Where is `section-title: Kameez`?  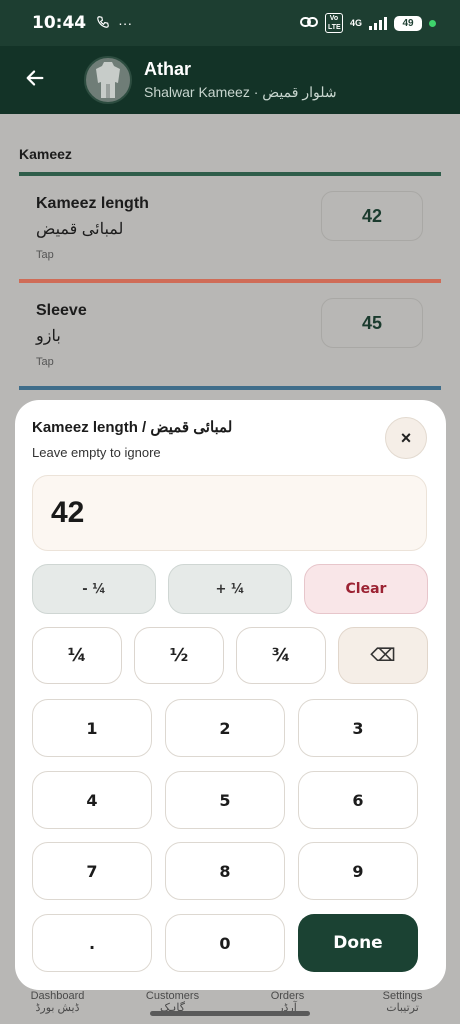 section-title: Kameez is located at coordinates (45, 154).